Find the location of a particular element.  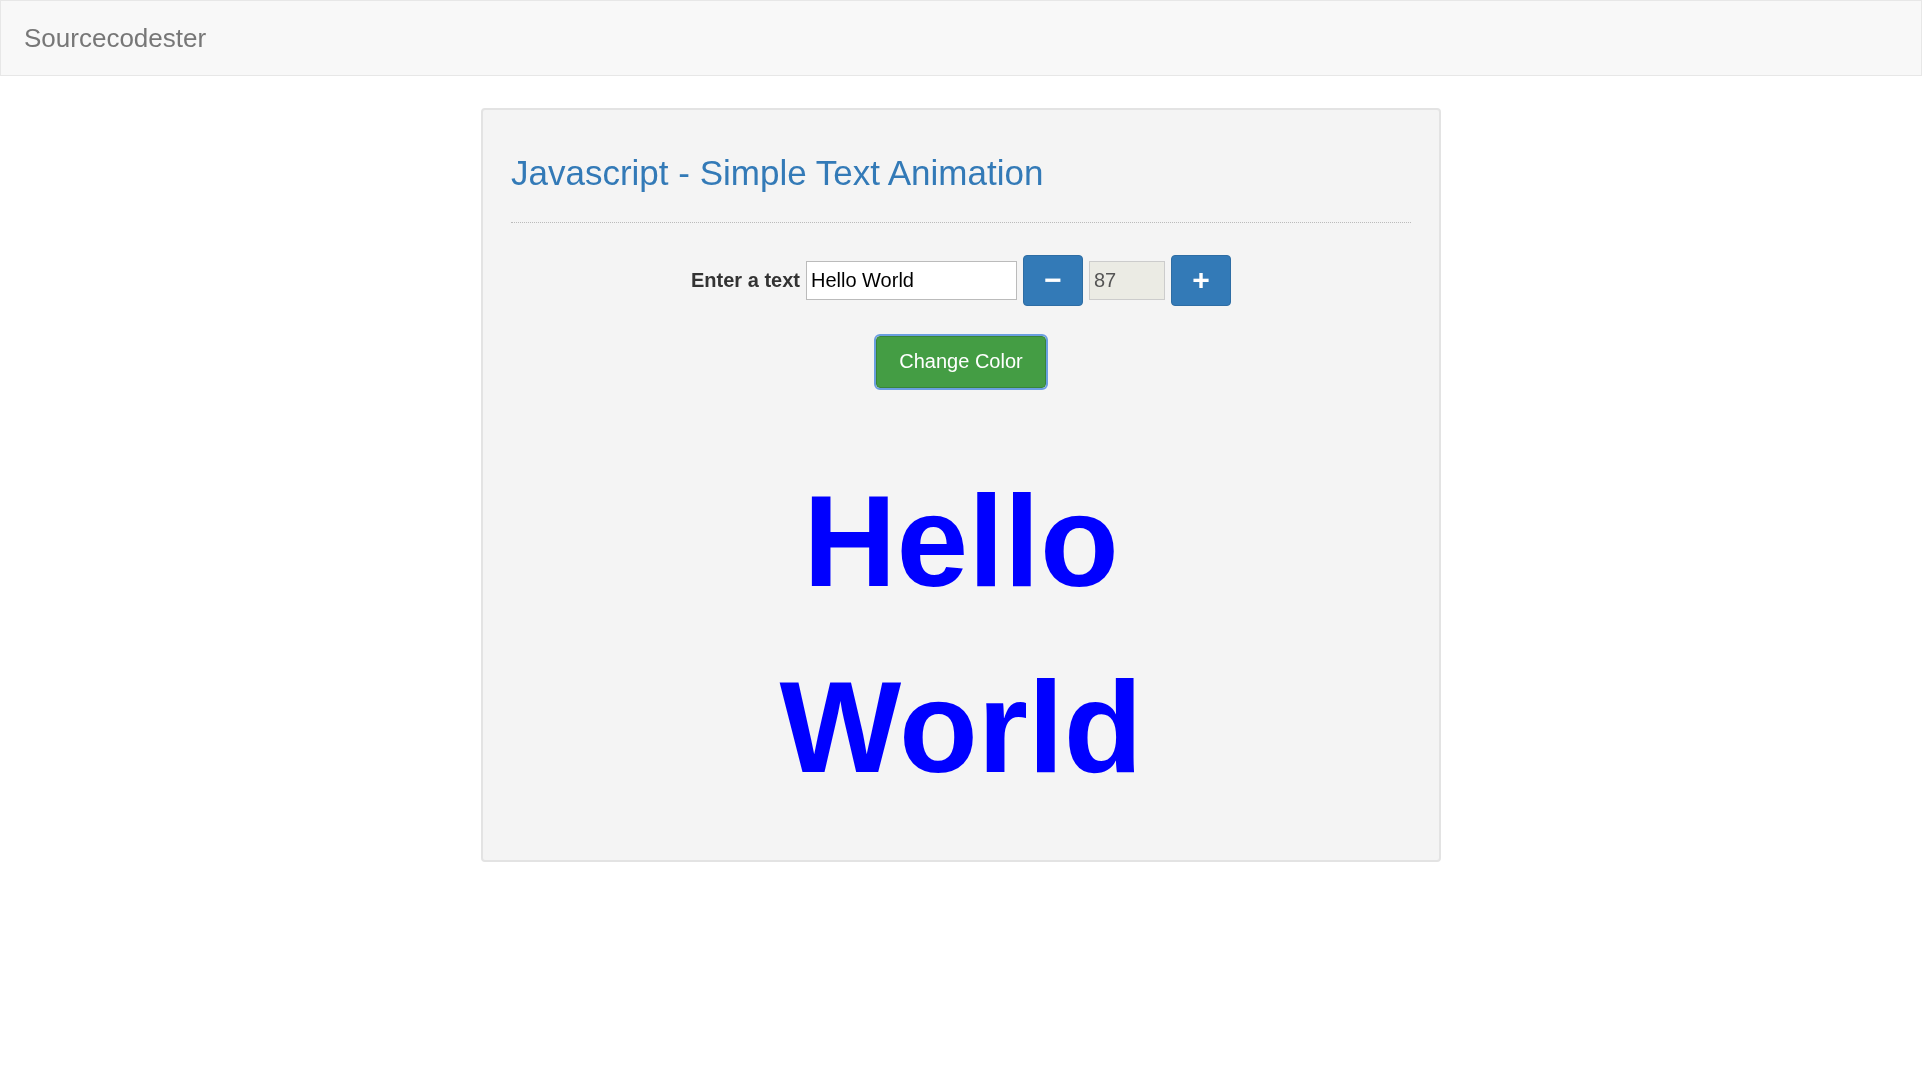

page-title: Javascript - Simple Text Animation is located at coordinates (778, 173).